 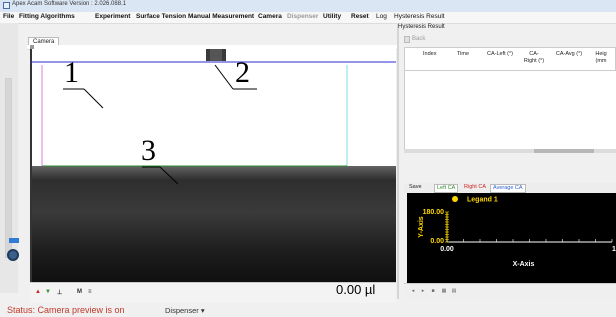 I want to click on menu-fitting-algorithms: Fitting Algorithms, so click(x=47, y=16).